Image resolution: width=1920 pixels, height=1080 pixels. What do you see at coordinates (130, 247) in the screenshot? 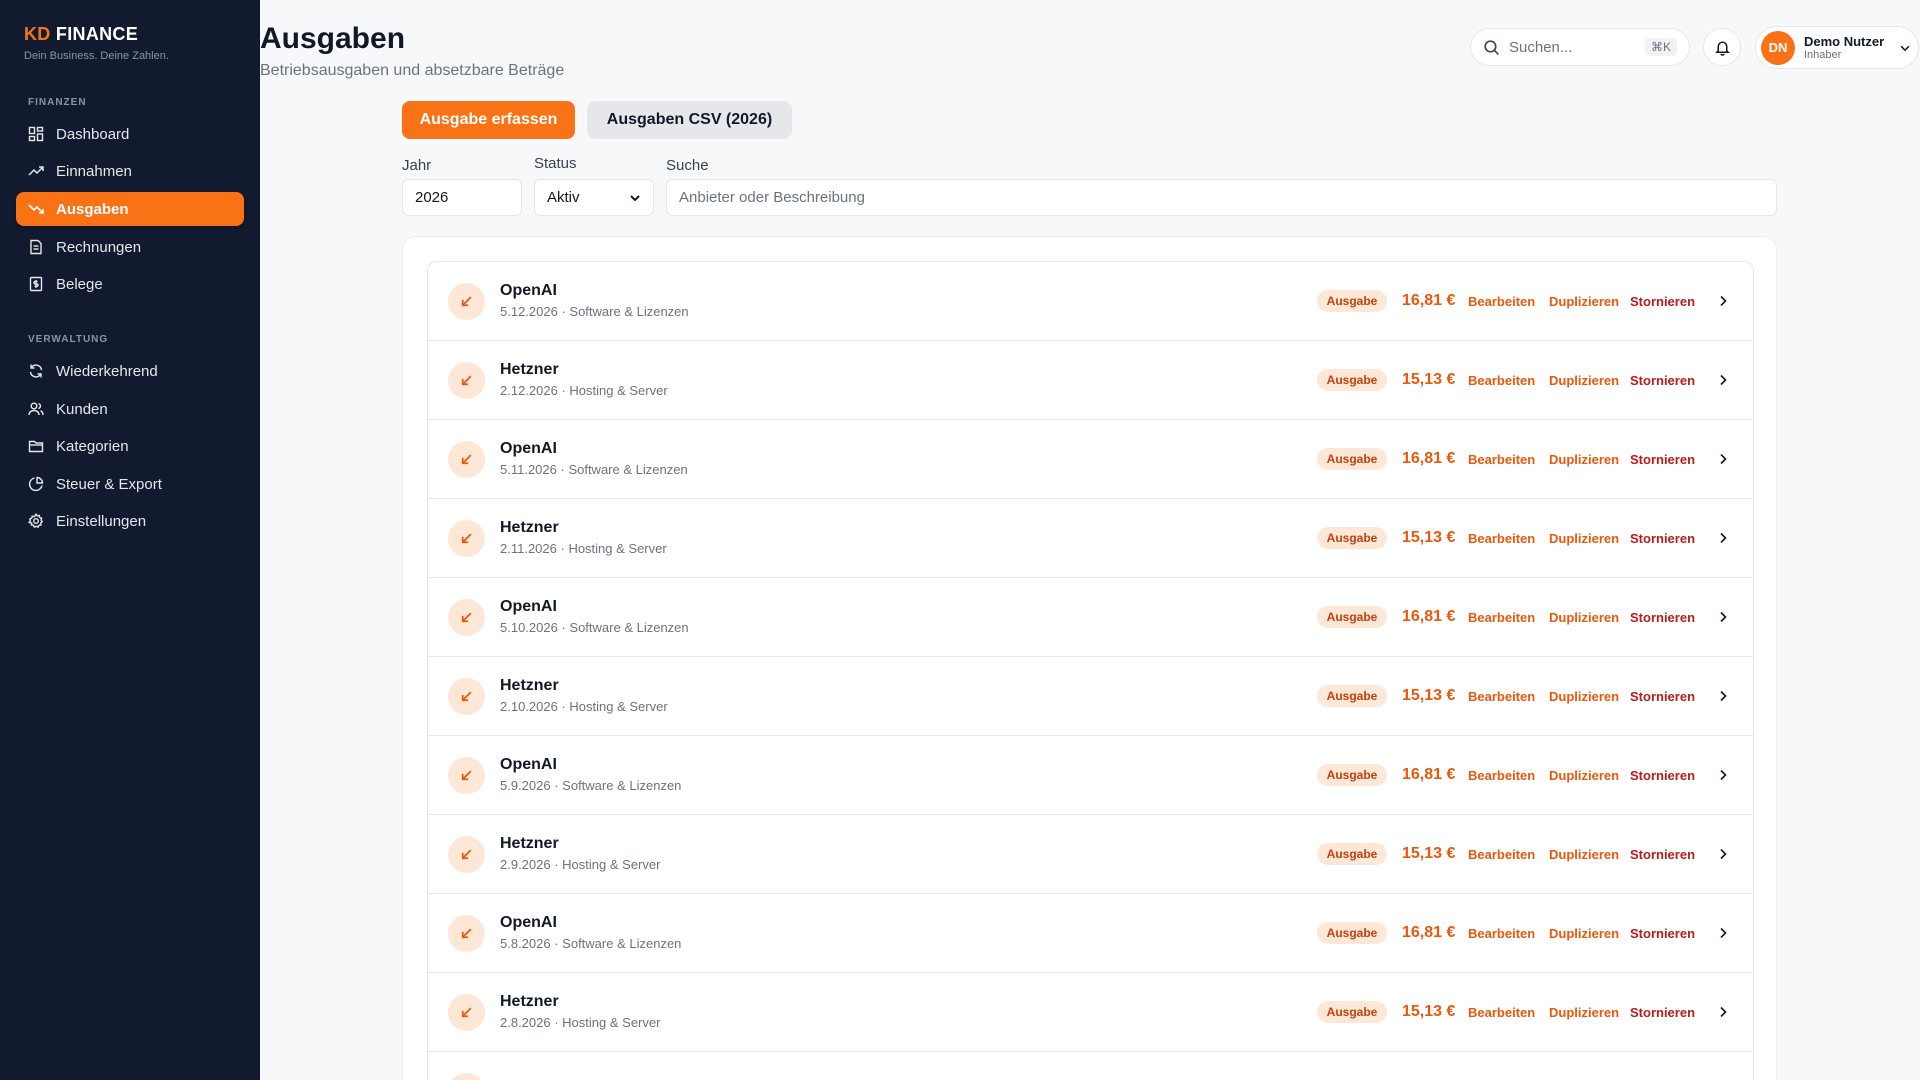
I see `sidebar-item-rechnungen: Rechnungen` at bounding box center [130, 247].